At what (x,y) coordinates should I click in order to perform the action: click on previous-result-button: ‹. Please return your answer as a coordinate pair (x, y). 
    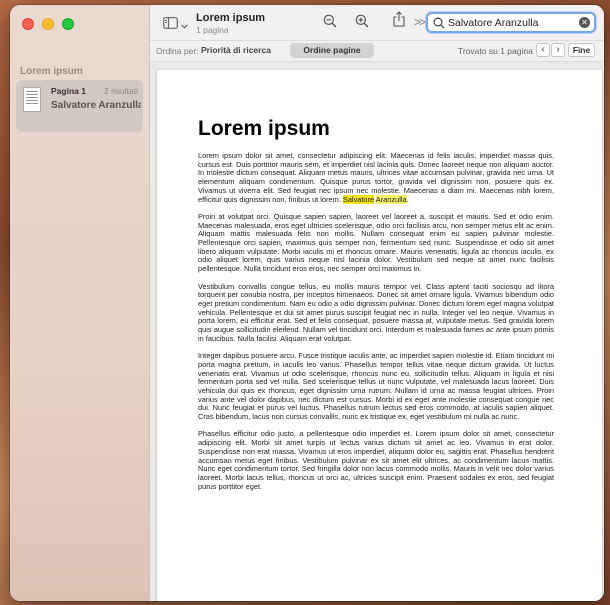
    Looking at the image, I should click on (543, 50).